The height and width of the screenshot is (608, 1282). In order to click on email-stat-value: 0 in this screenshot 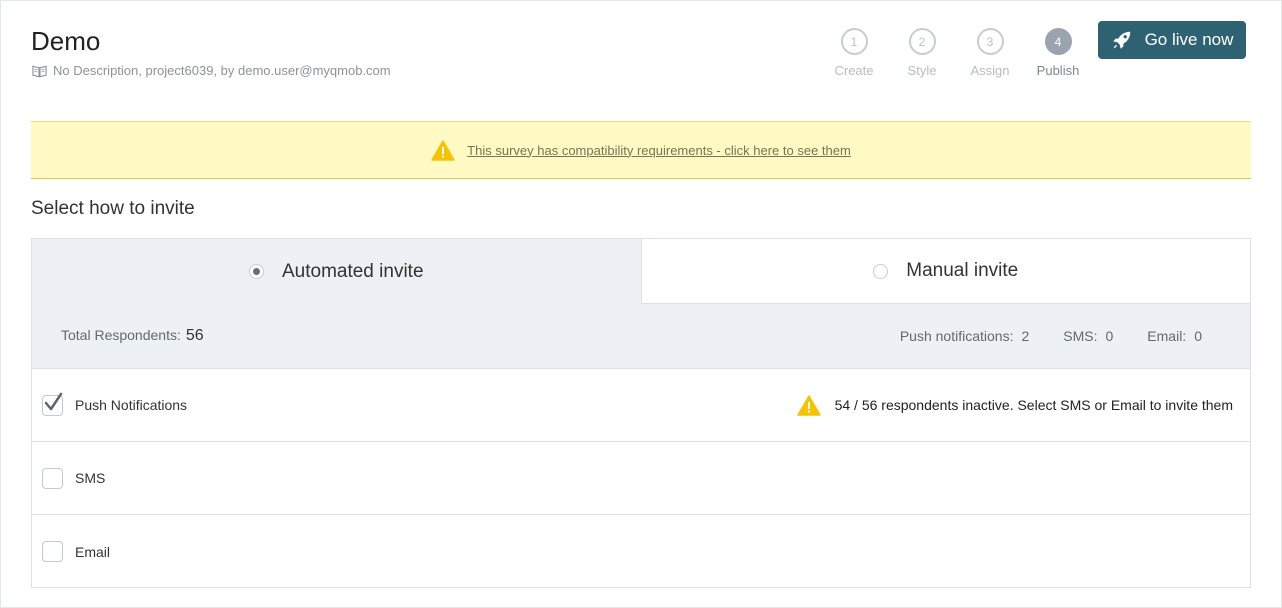, I will do `click(1198, 336)`.